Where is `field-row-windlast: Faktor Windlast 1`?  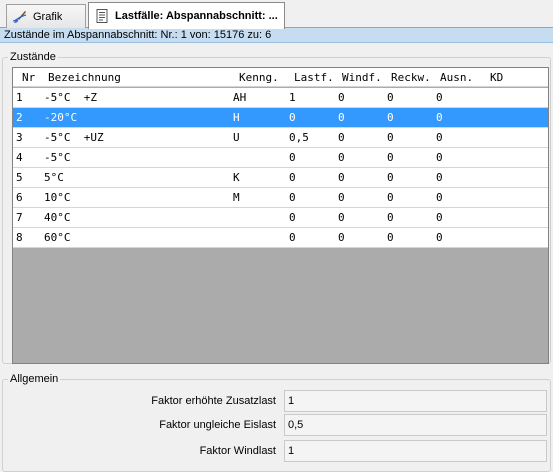
field-row-windlast: Faktor Windlast 1 is located at coordinates (276, 451).